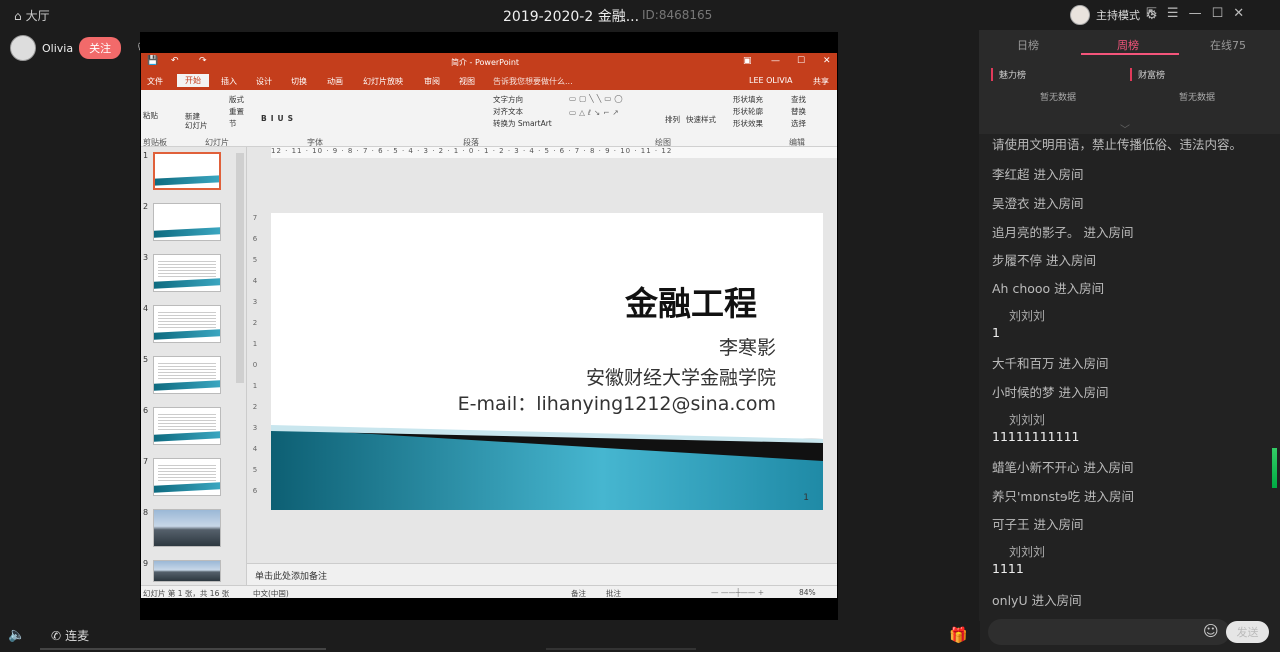  I want to click on zoom-level: 84%, so click(807, 592).